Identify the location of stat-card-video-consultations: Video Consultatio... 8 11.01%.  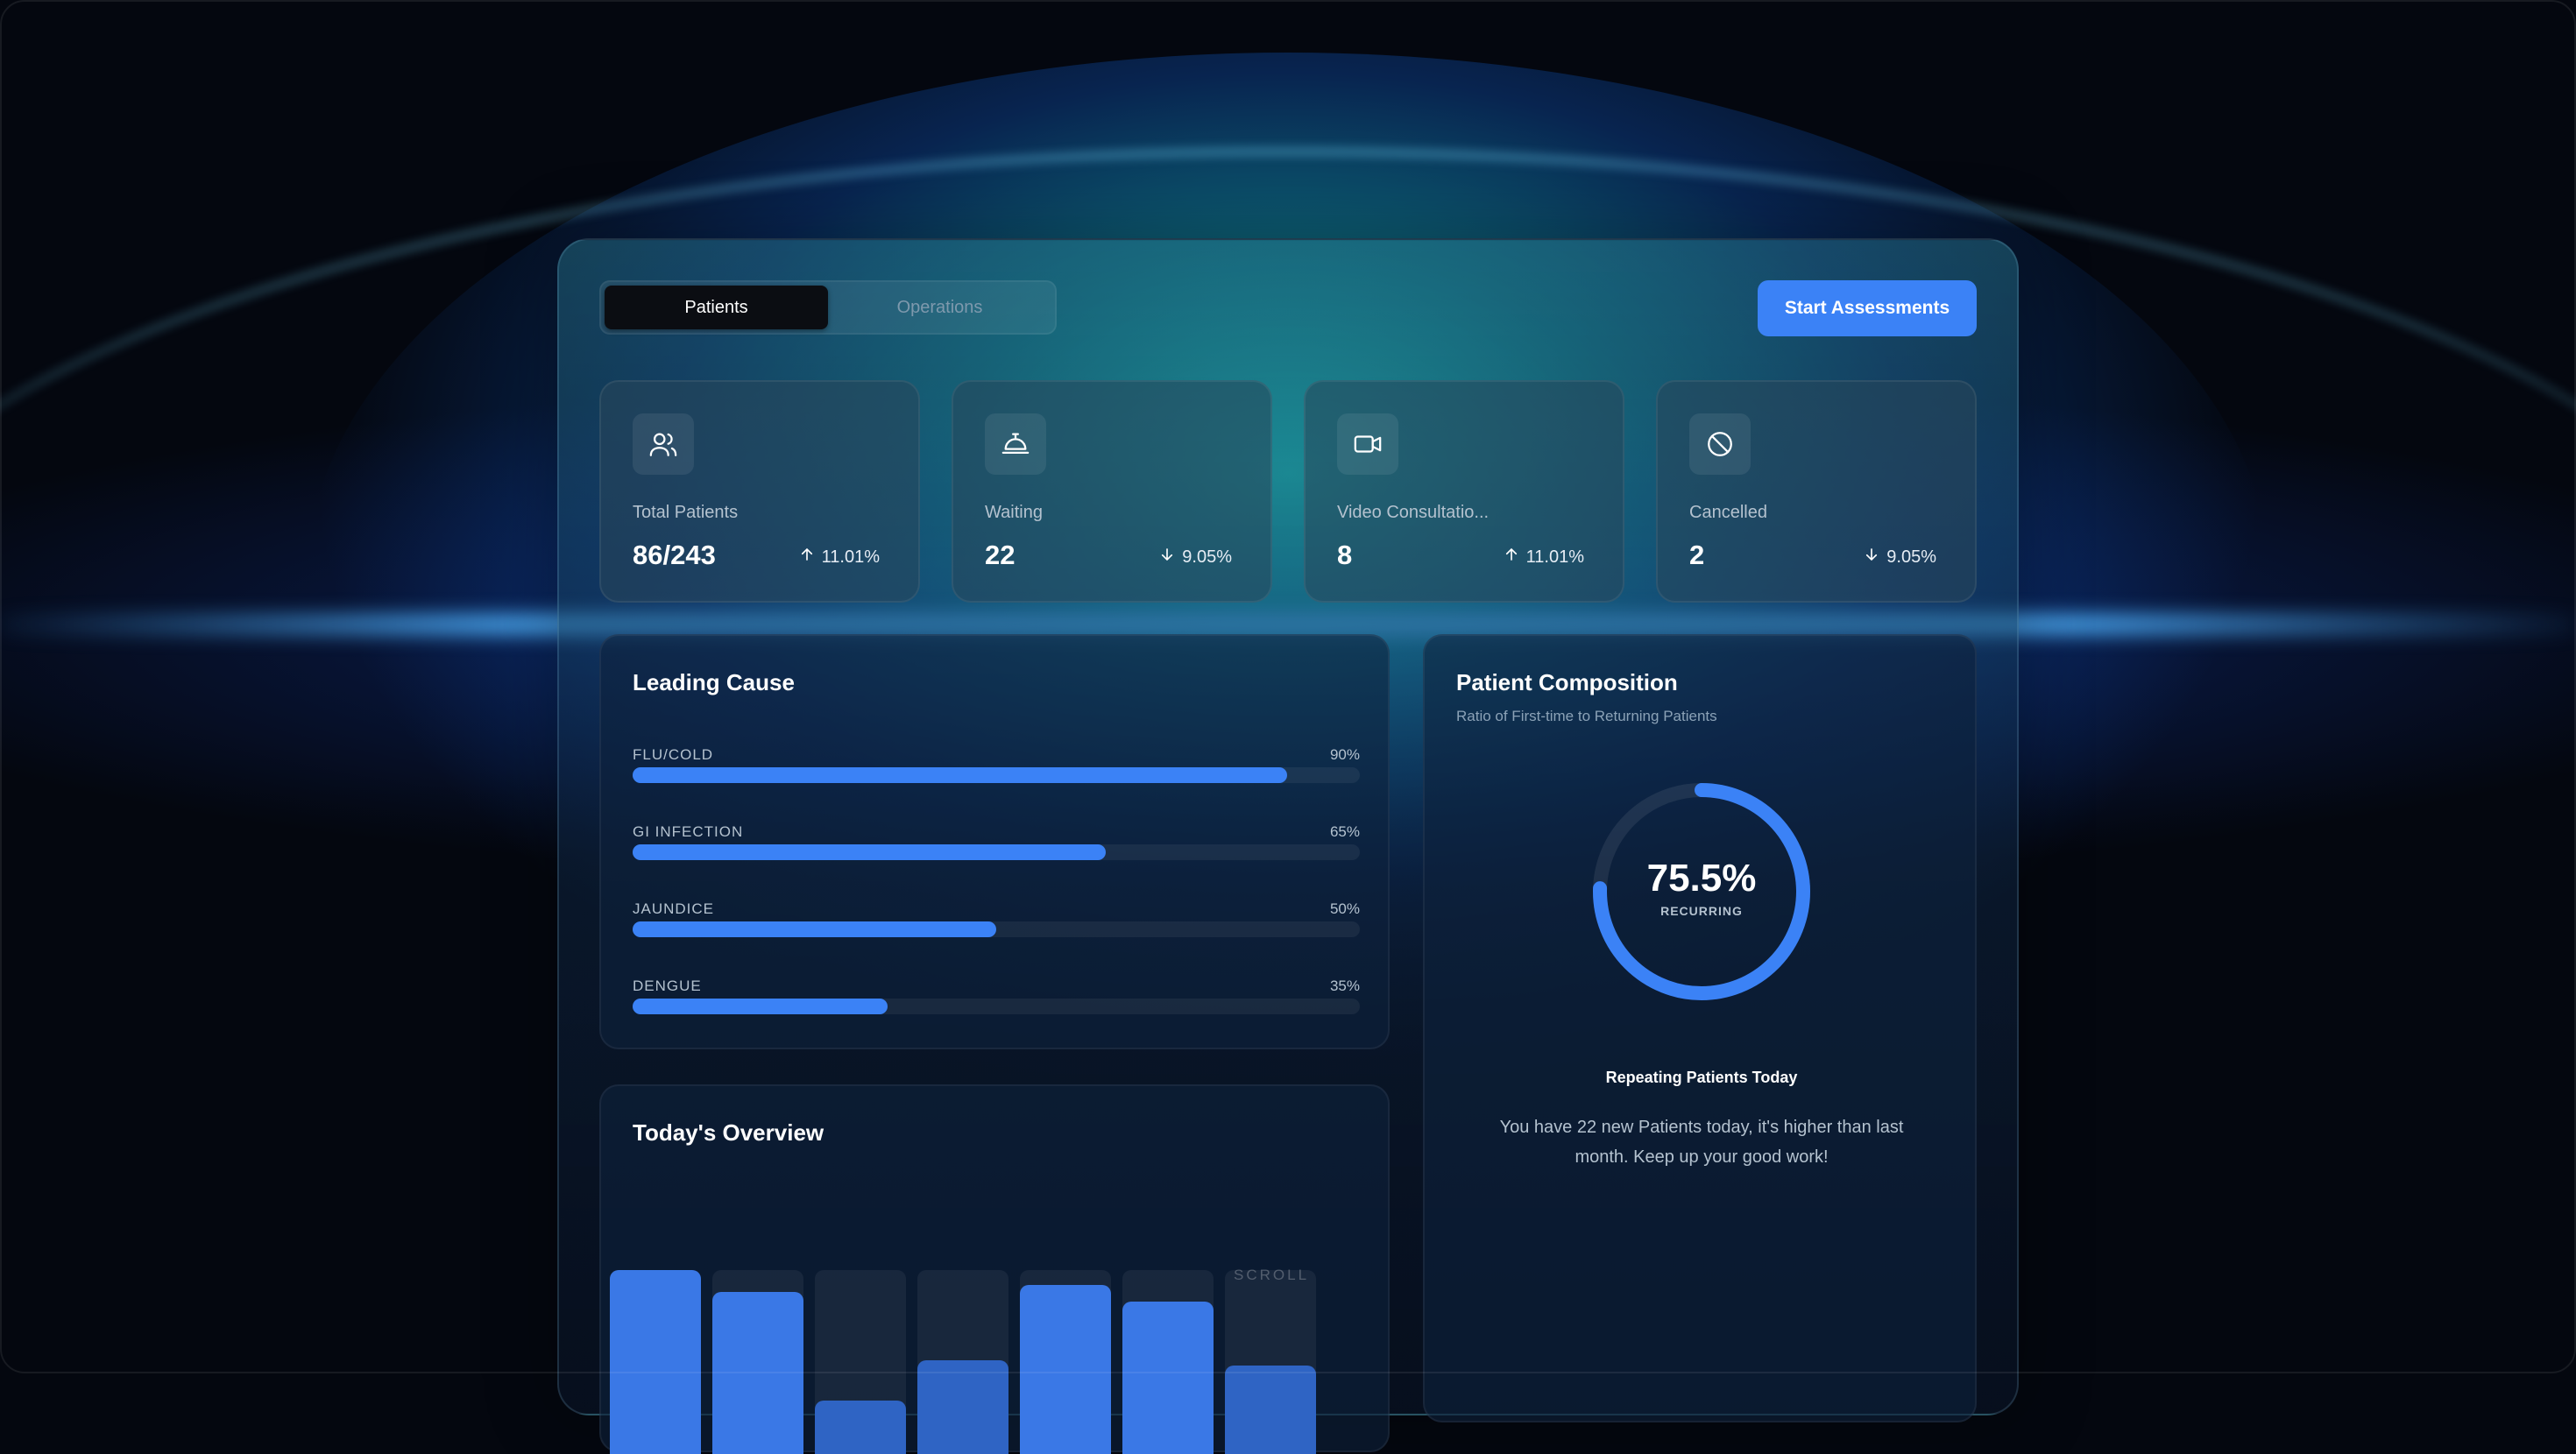
(1464, 491).